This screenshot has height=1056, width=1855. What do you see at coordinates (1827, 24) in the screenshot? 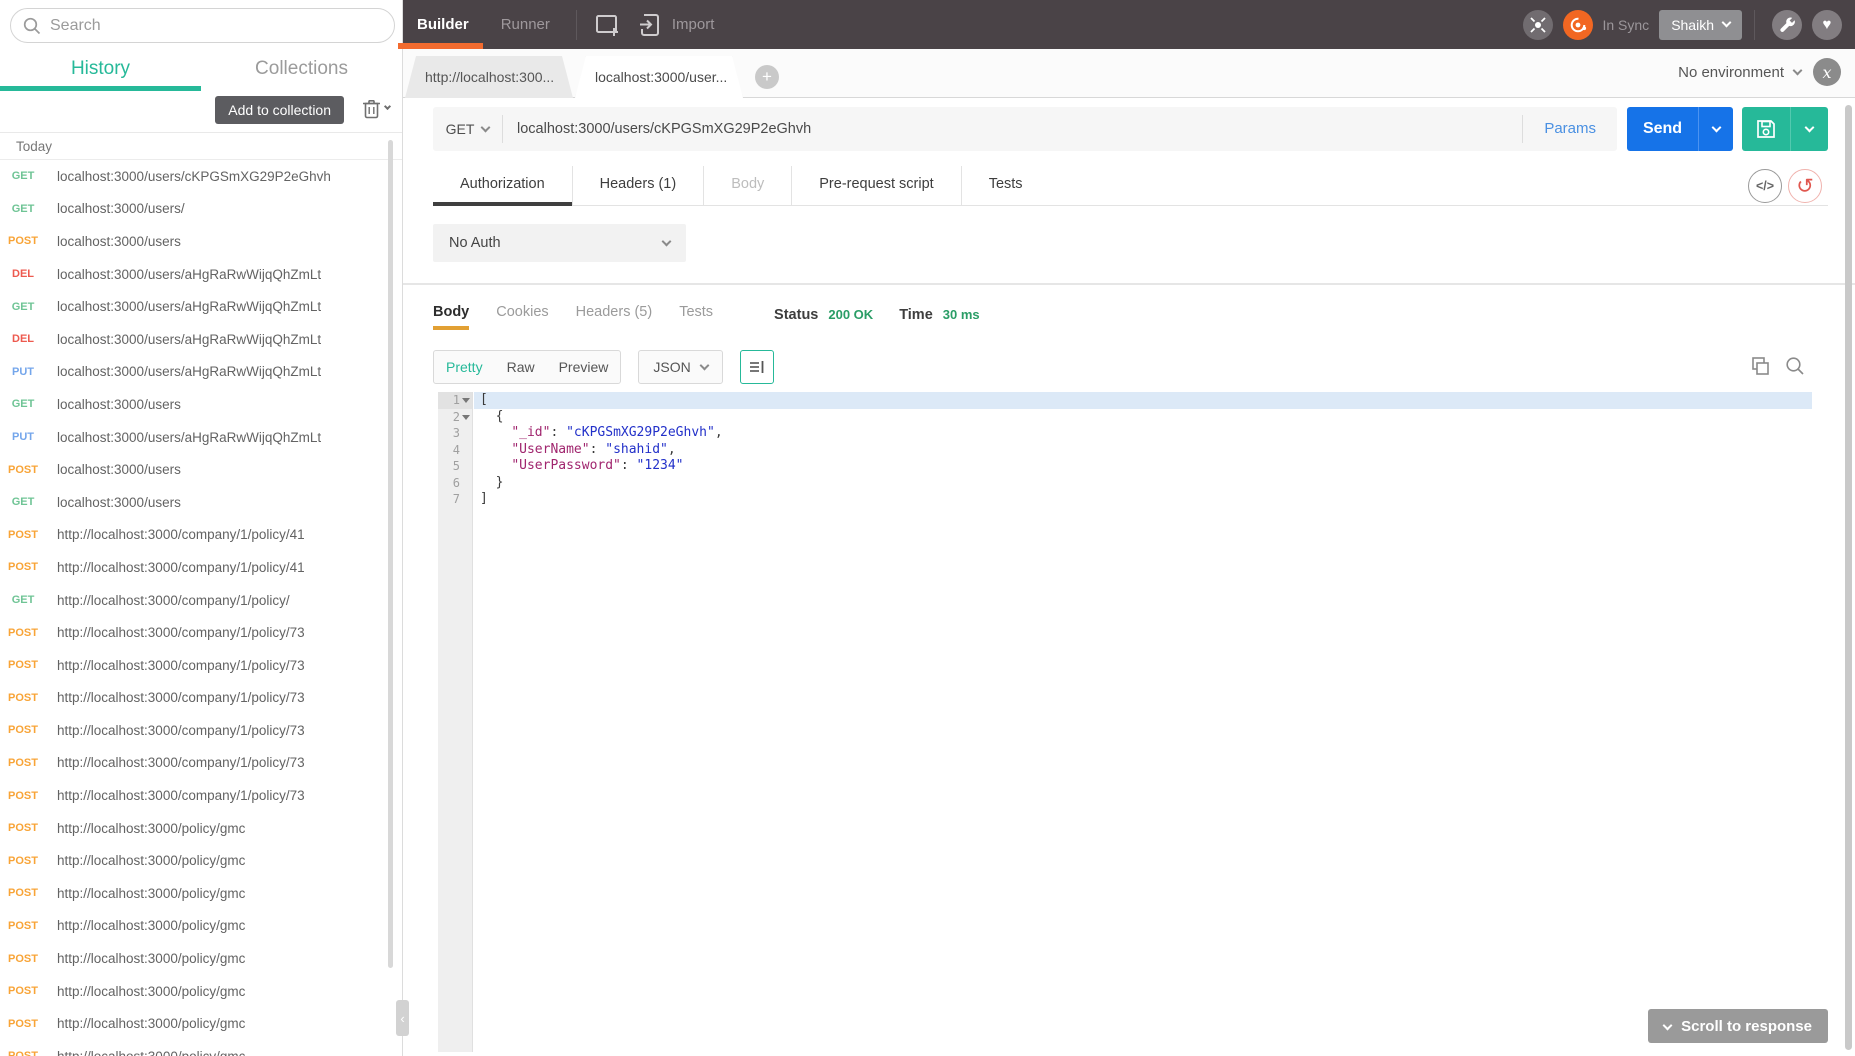
I see `favorites-heart-icon: ♥` at bounding box center [1827, 24].